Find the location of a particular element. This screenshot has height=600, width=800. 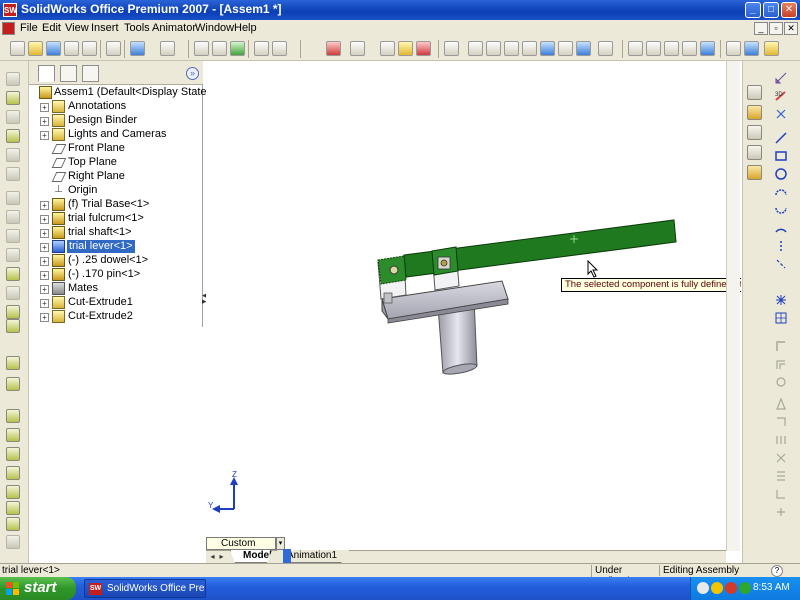

menu-file: File is located at coordinates (29, 28).